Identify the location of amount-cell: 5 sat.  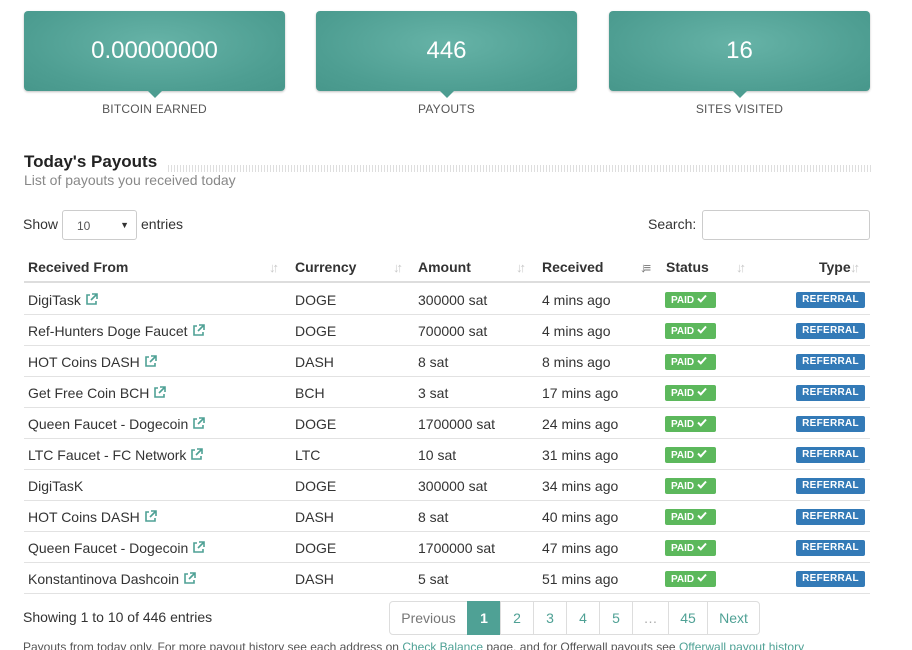
(433, 579).